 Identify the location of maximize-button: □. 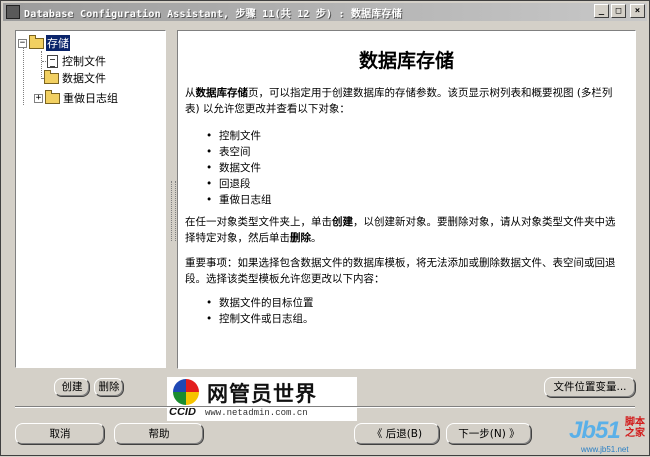
(618, 11).